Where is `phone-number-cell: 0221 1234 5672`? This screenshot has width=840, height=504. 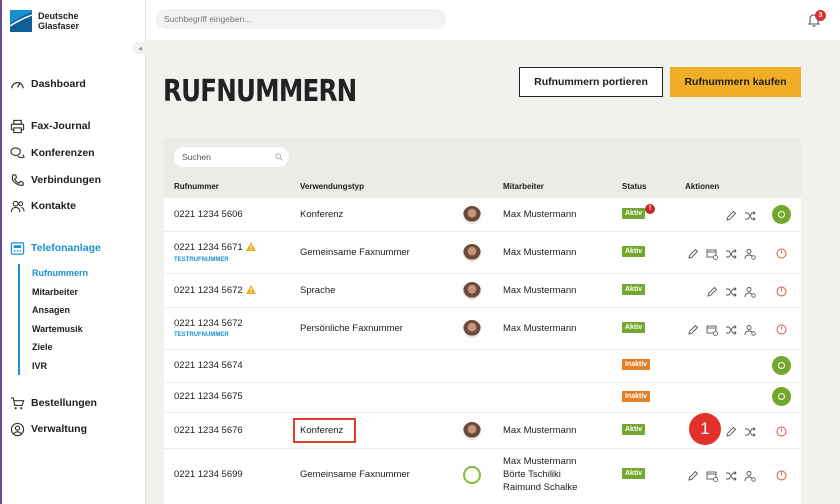 phone-number-cell: 0221 1234 5672 is located at coordinates (215, 290).